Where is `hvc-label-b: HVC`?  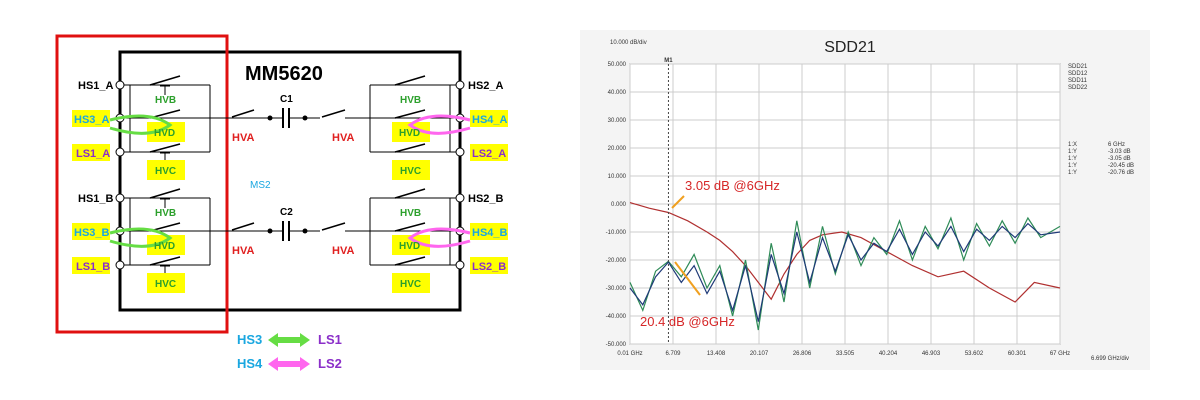
hvc-label-b: HVC is located at coordinates (165, 284).